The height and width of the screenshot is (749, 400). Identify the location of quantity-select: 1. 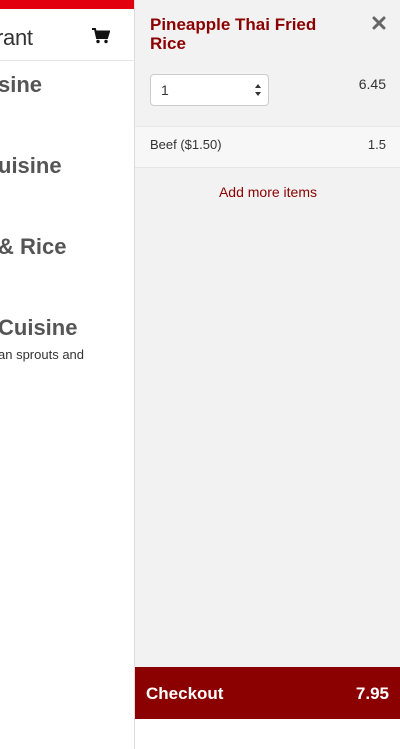
(209, 90).